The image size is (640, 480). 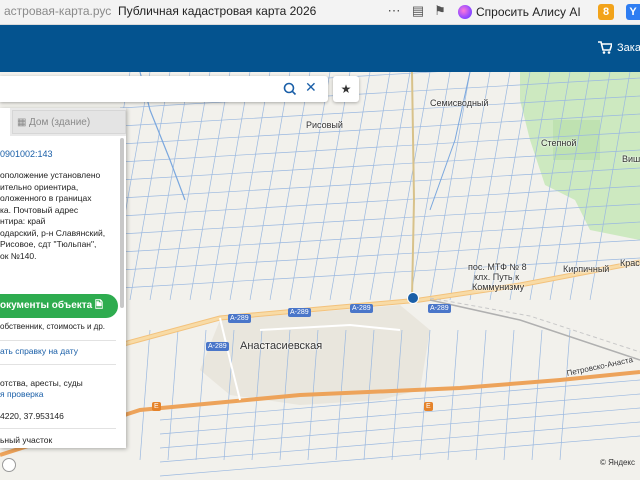 I want to click on address-line: оположение установлено, so click(x=50, y=175).